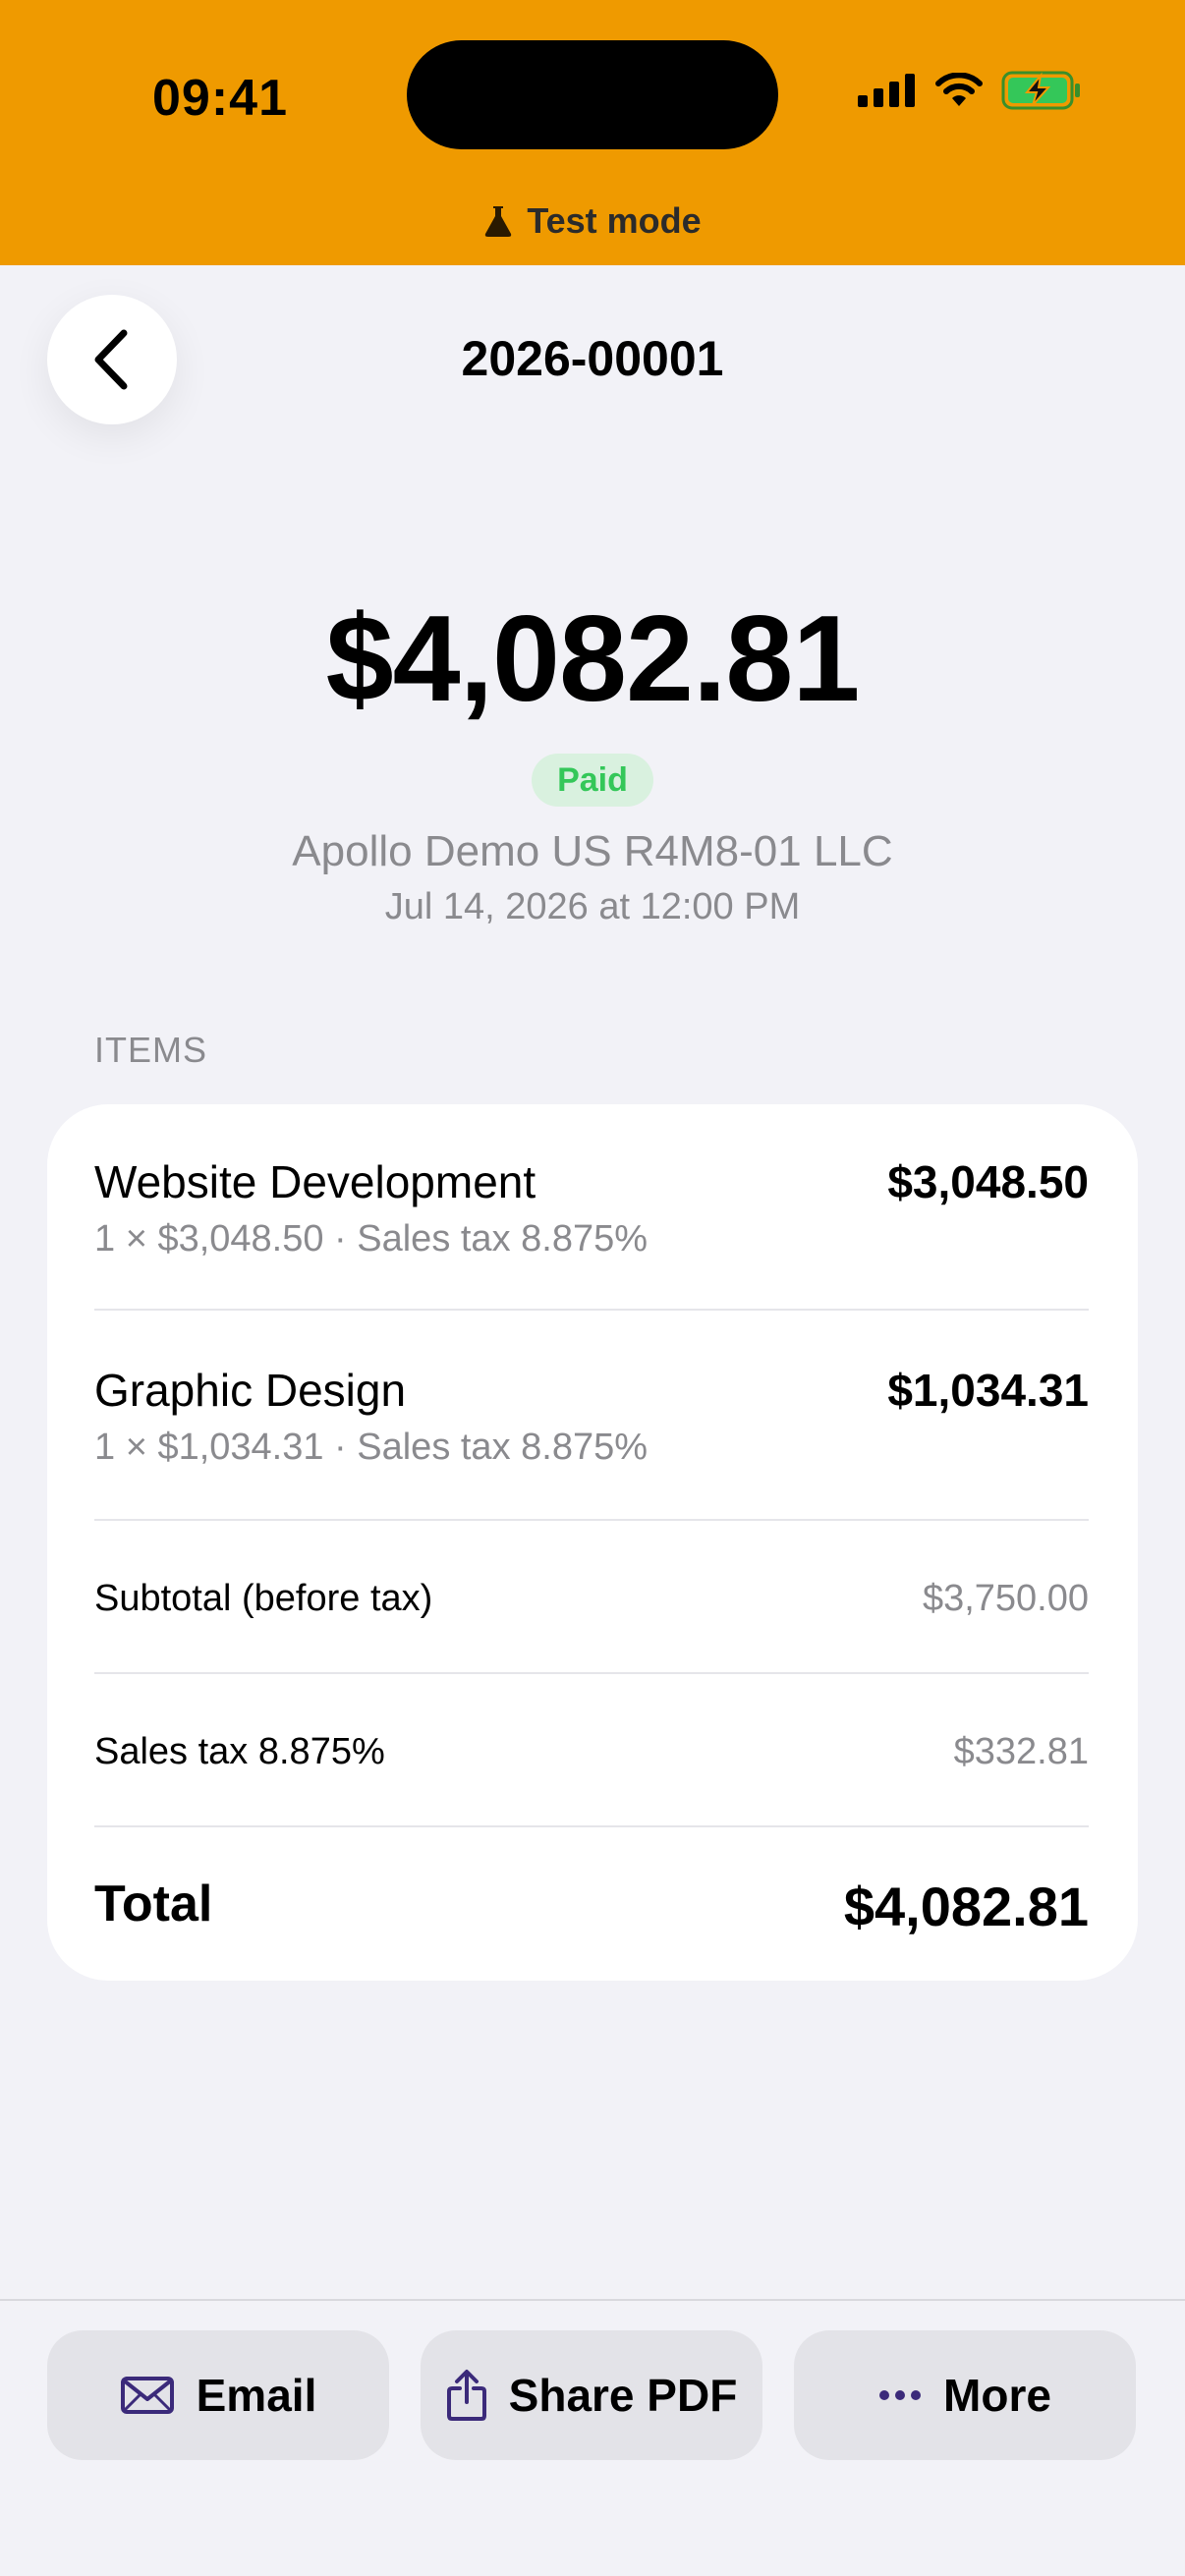 This screenshot has width=1185, height=2576. Describe the element at coordinates (256, 2395) in the screenshot. I see `email-button-label: Email` at that location.